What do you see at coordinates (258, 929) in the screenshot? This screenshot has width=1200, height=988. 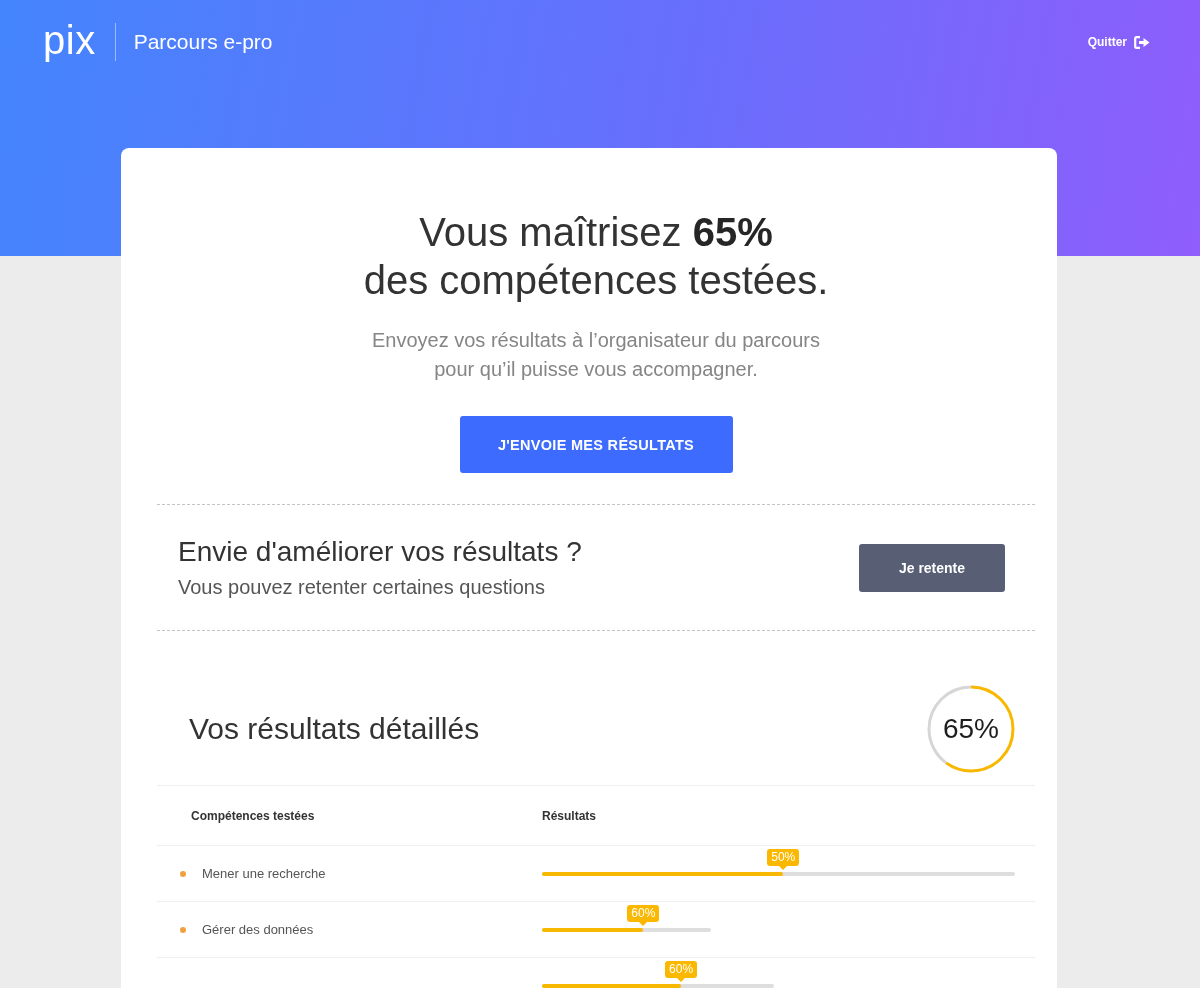 I see `competence-name: Gérer des données` at bounding box center [258, 929].